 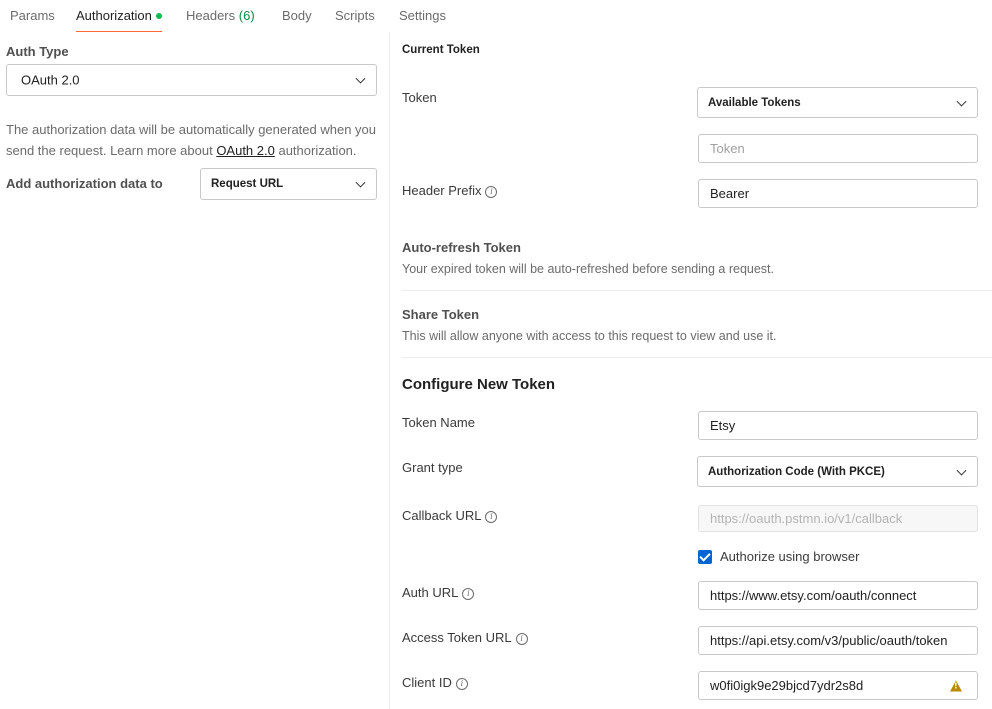 What do you see at coordinates (796, 471) in the screenshot?
I see `grant-type-value: Authorization Code (With PKCE)` at bounding box center [796, 471].